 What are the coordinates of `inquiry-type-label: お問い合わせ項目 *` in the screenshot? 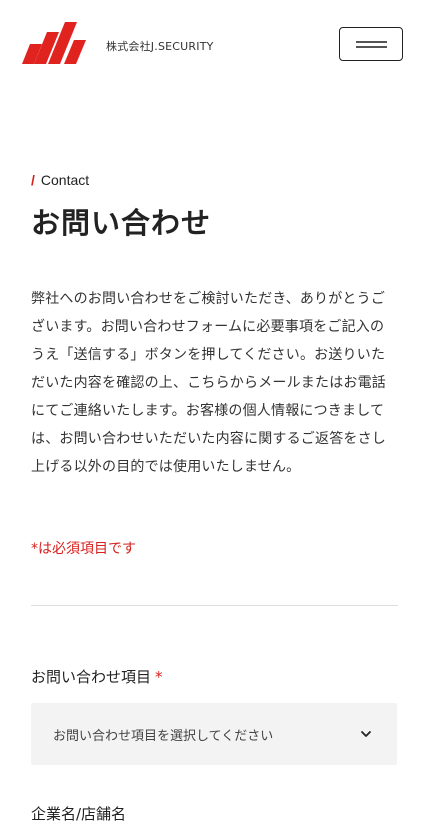 It's located at (97, 676).